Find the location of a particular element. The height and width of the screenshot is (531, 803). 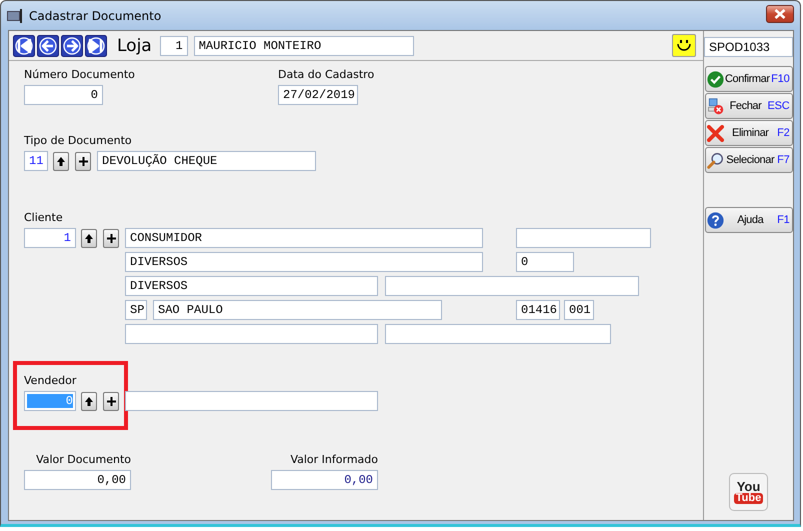

document-number-field: 0 is located at coordinates (63, 95).